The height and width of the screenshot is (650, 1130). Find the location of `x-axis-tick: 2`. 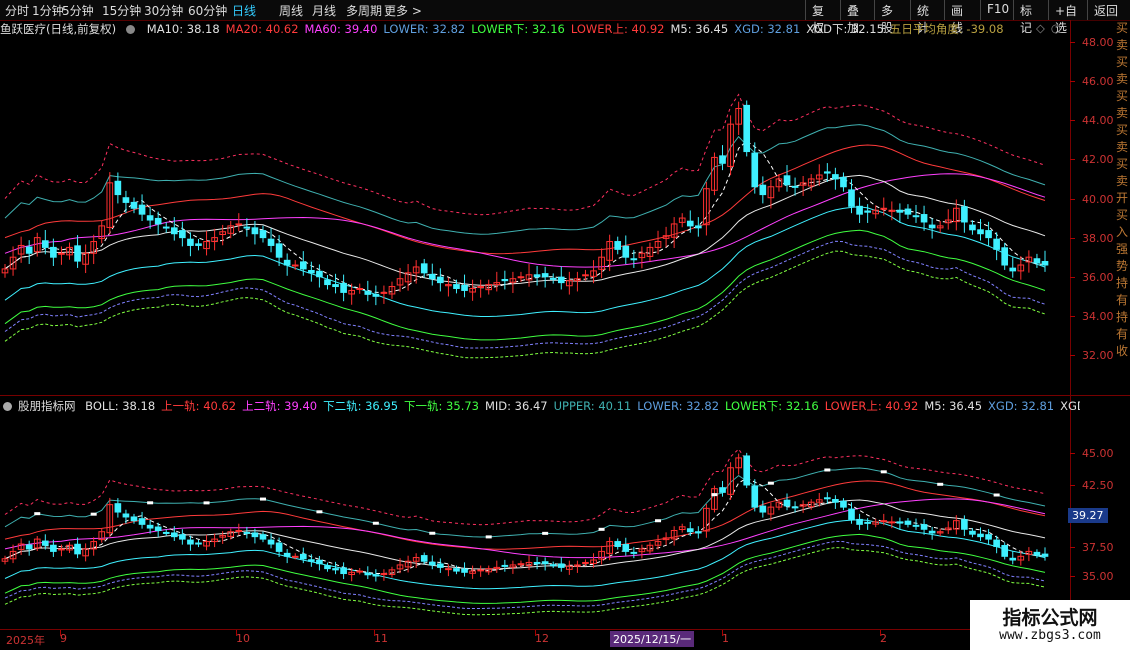

x-axis-tick: 2 is located at coordinates (883, 638).